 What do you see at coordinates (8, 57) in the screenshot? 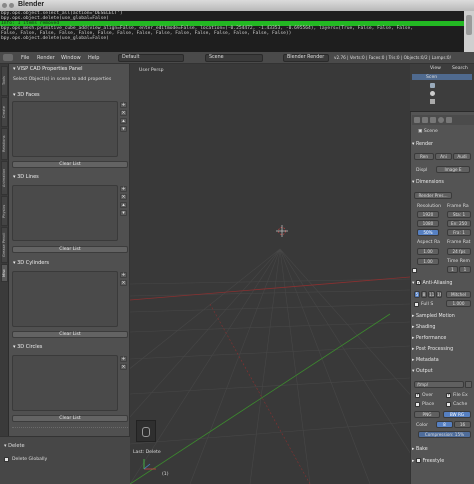
I see `editor-type-icon` at bounding box center [8, 57].